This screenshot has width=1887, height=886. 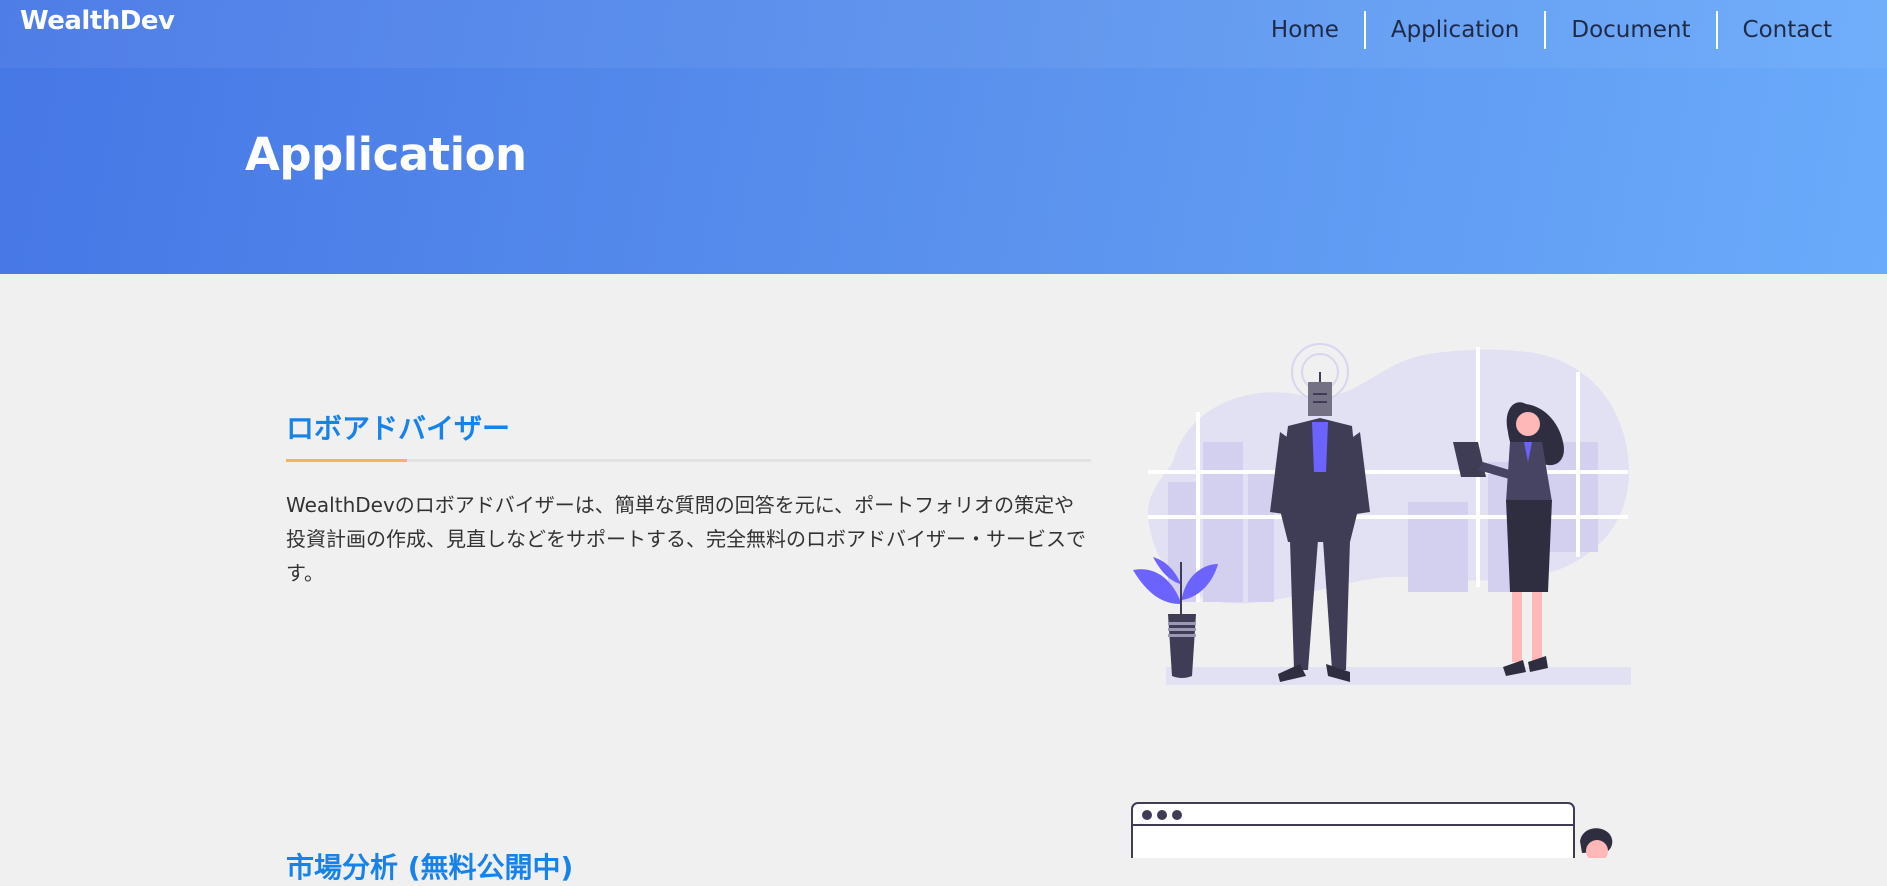 I want to click on robot-and-businesswoman-illustration, so click(x=1382, y=514).